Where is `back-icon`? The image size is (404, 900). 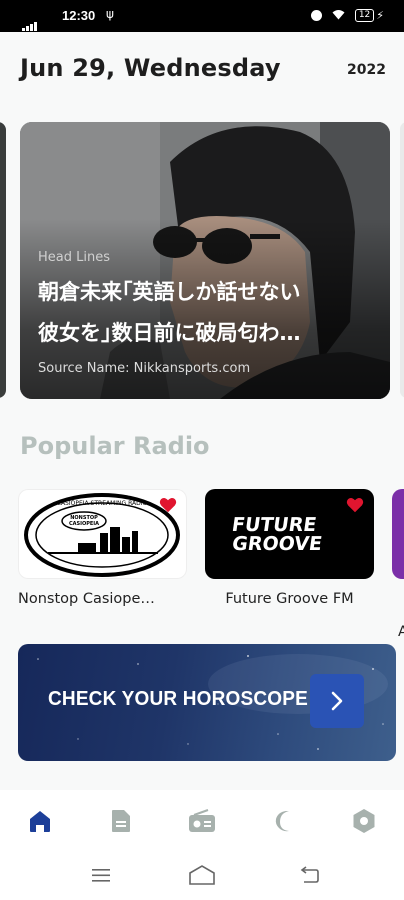 back-icon is located at coordinates (309, 875).